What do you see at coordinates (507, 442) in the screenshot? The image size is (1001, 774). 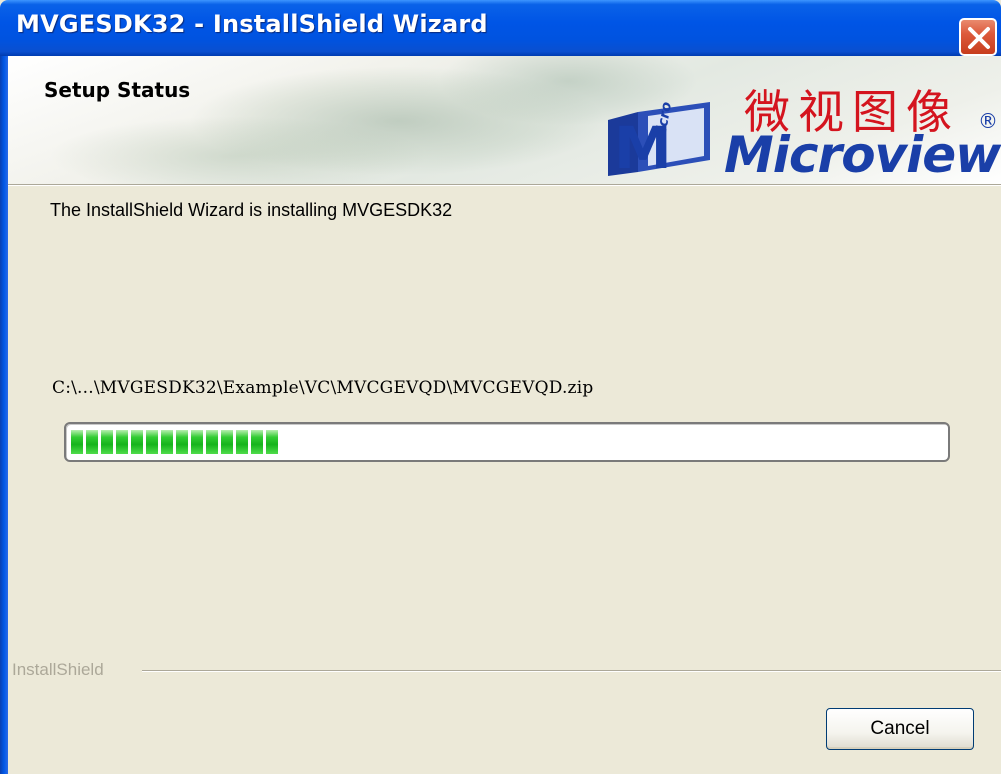 I see `install-progress-bar` at bounding box center [507, 442].